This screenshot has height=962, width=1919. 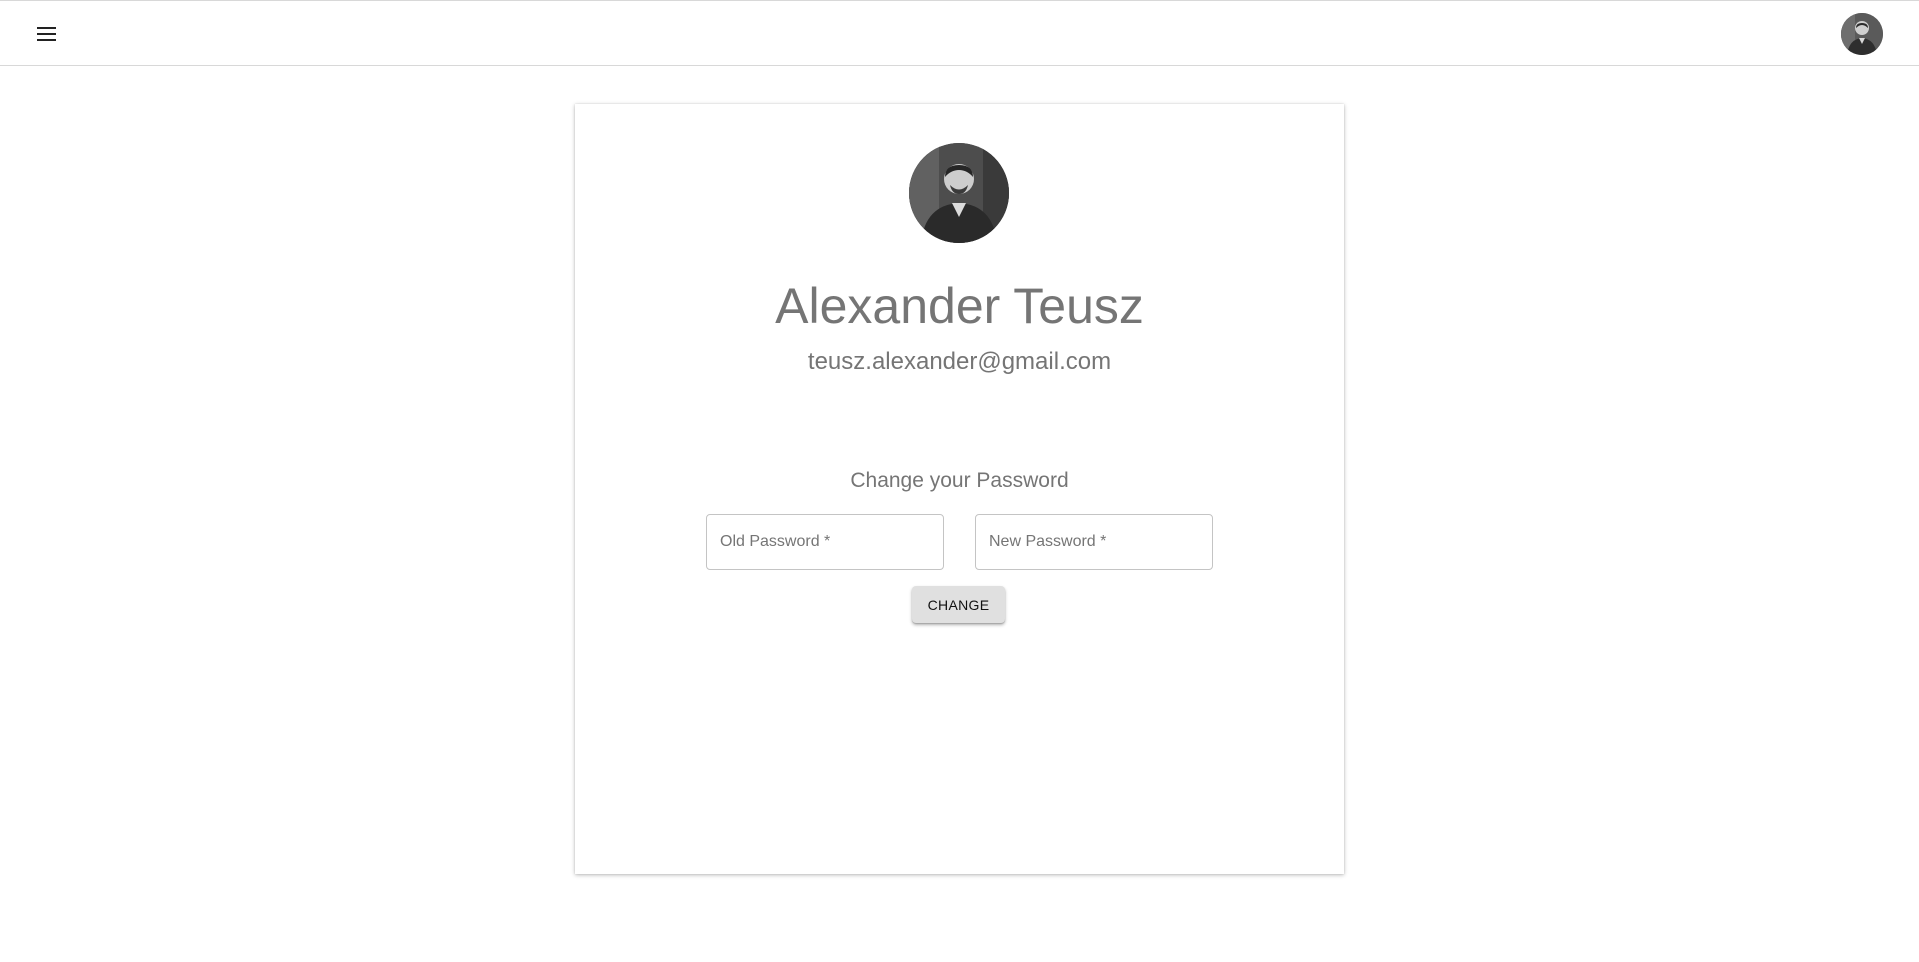 I want to click on old-password-field, so click(x=825, y=542).